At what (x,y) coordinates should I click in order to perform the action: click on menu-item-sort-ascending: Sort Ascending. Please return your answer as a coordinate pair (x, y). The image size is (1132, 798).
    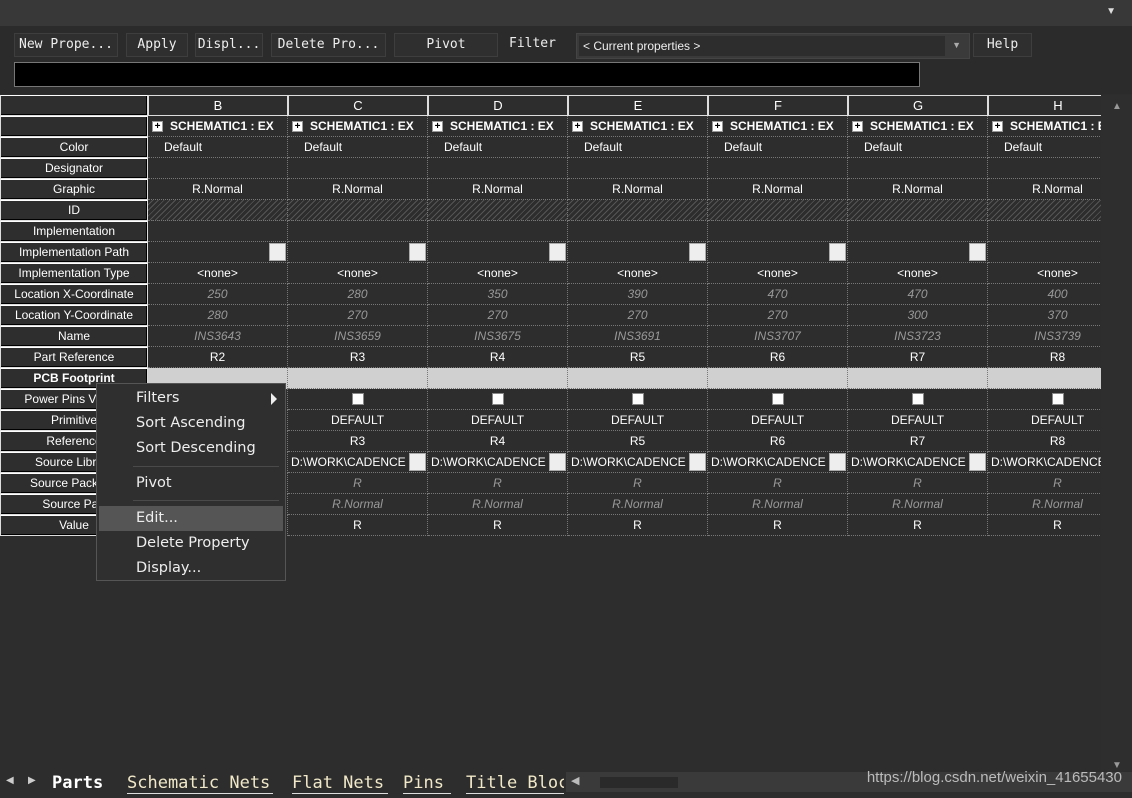
    Looking at the image, I should click on (191, 423).